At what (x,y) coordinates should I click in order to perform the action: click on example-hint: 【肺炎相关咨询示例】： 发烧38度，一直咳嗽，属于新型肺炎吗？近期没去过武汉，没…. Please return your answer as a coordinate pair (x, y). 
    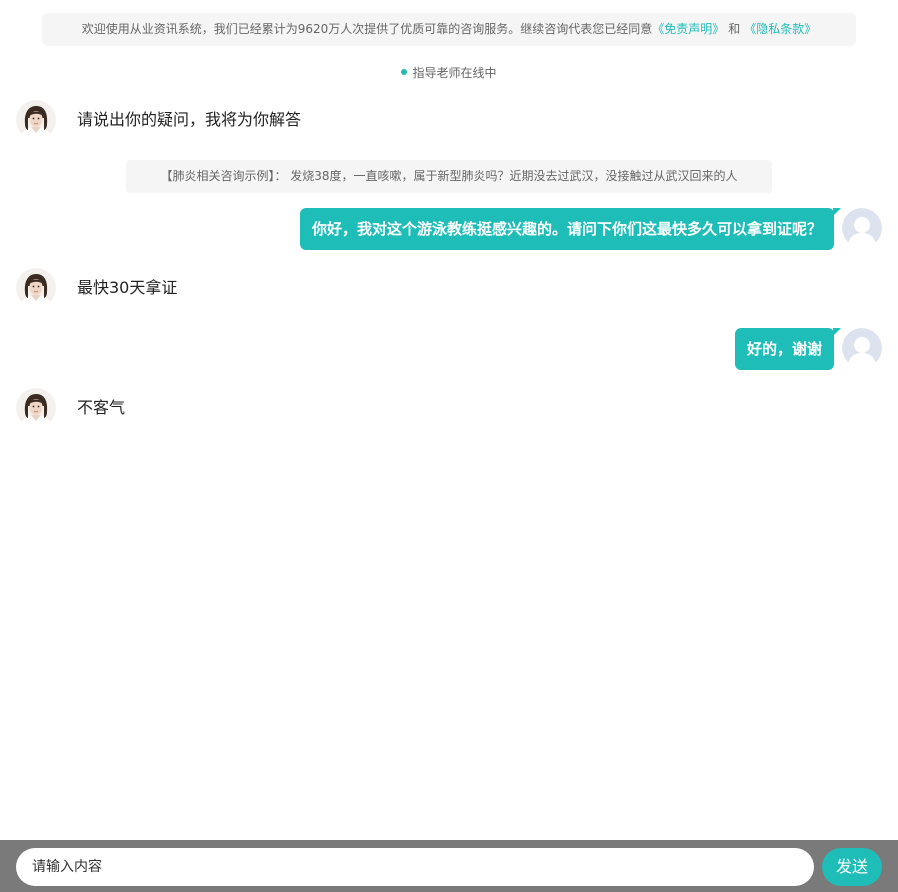
    Looking at the image, I should click on (449, 176).